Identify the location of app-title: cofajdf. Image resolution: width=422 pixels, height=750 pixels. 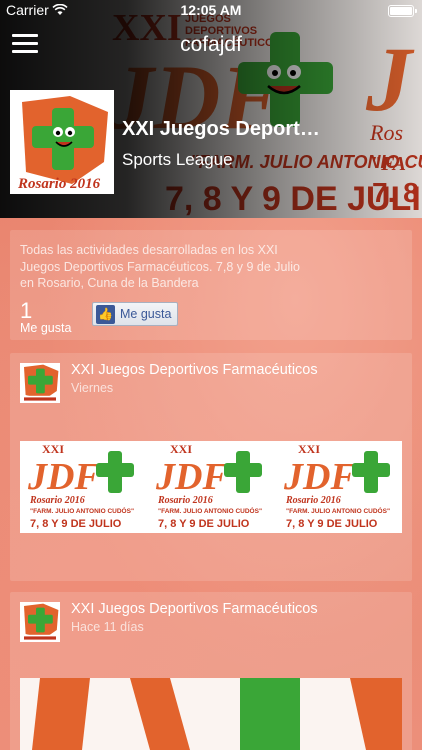
(211, 44).